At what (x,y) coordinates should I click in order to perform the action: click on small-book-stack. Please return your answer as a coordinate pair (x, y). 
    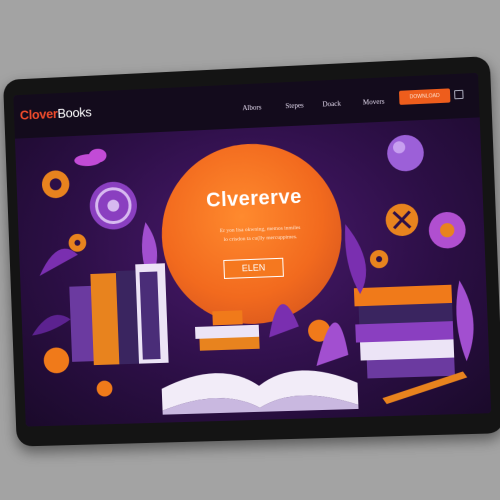
    Looking at the image, I should click on (227, 330).